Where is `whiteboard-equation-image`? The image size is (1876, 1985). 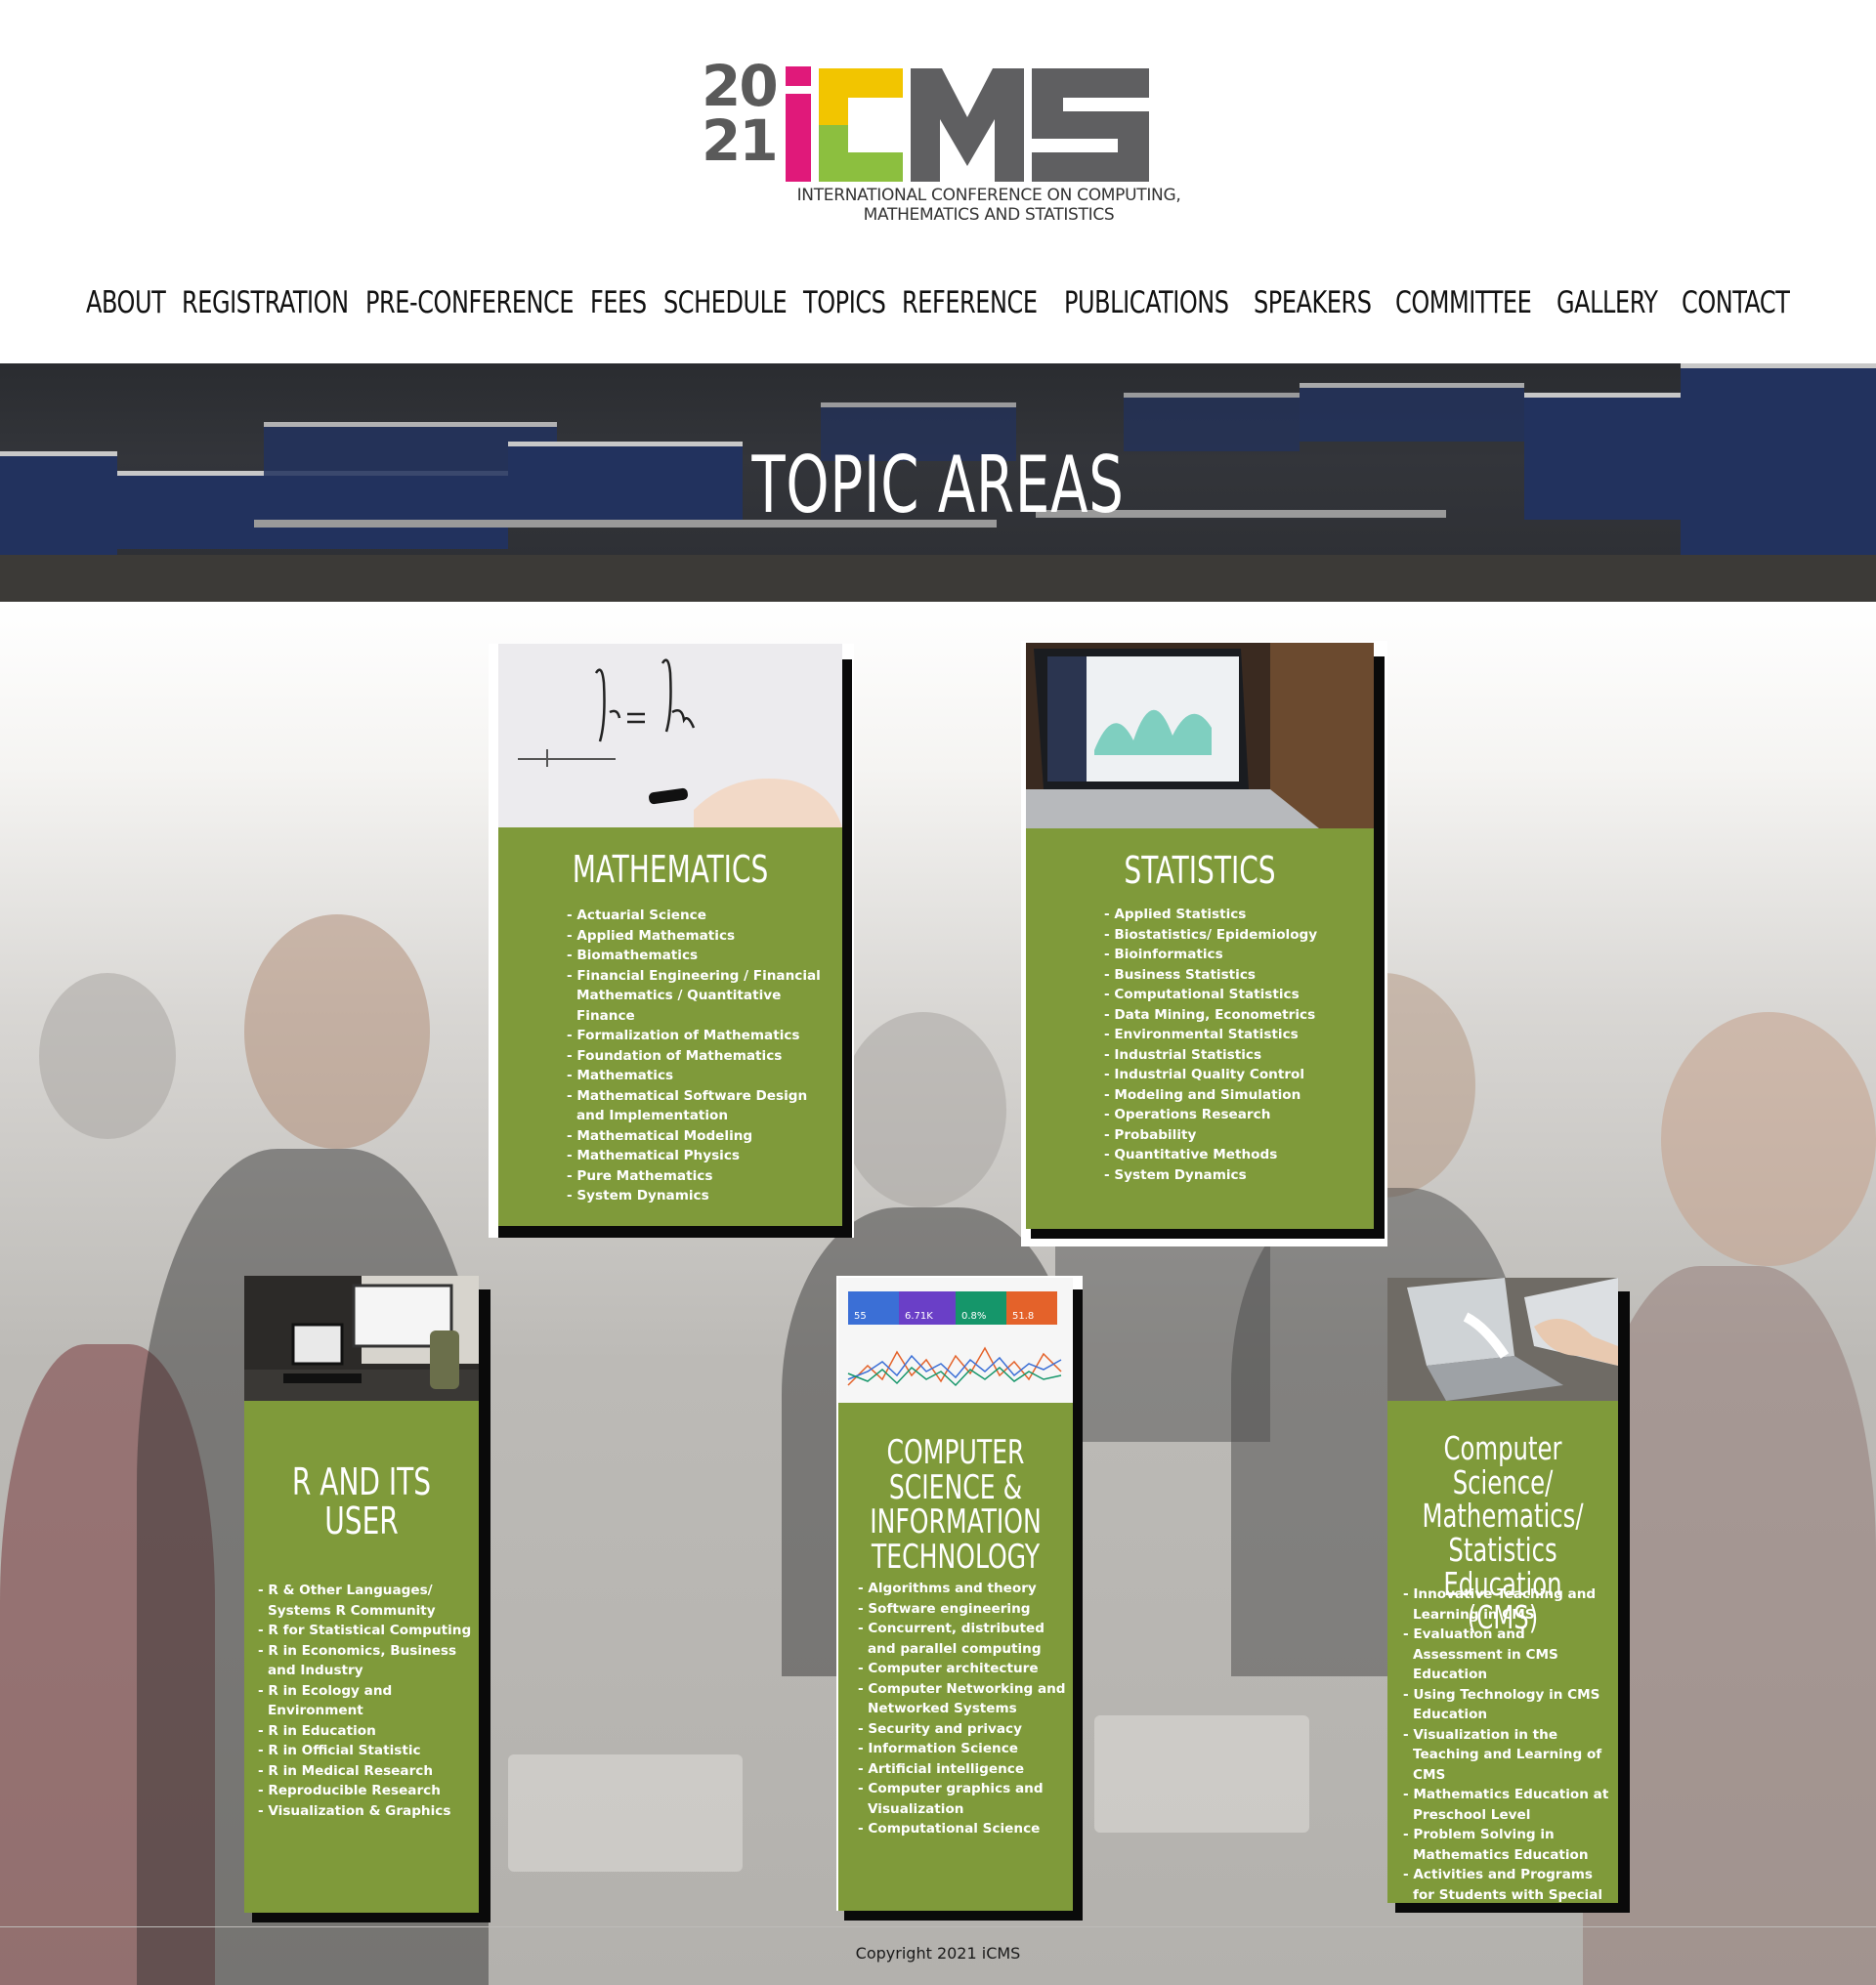 whiteboard-equation-image is located at coordinates (670, 735).